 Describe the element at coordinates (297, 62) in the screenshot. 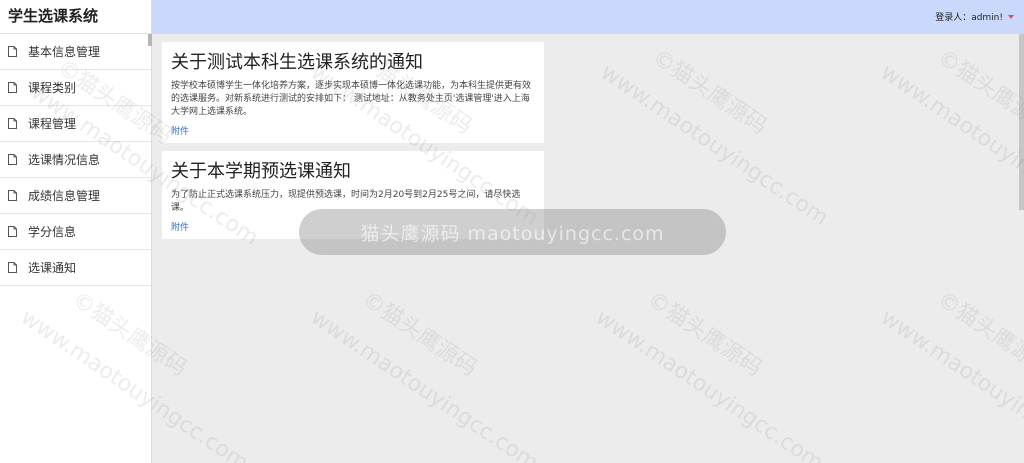

I see `notice-title: 关于测试本科生选课系统的通知` at that location.